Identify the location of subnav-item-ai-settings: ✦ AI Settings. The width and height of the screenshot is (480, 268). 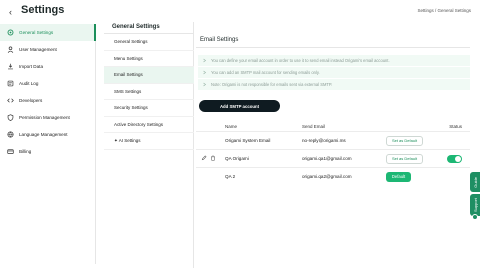
(149, 141).